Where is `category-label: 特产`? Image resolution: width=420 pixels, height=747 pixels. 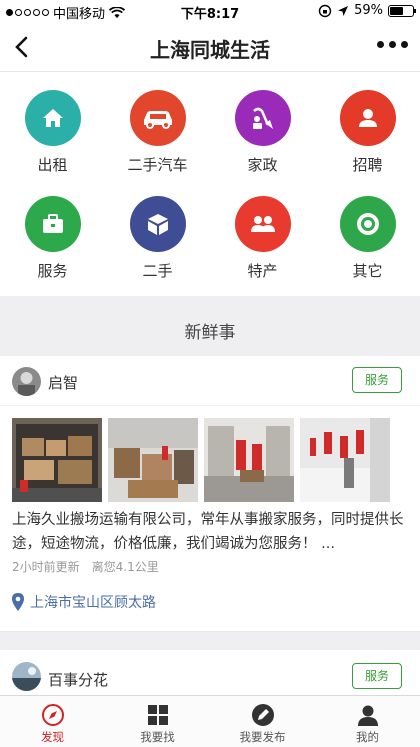 category-label: 特产 is located at coordinates (262, 271).